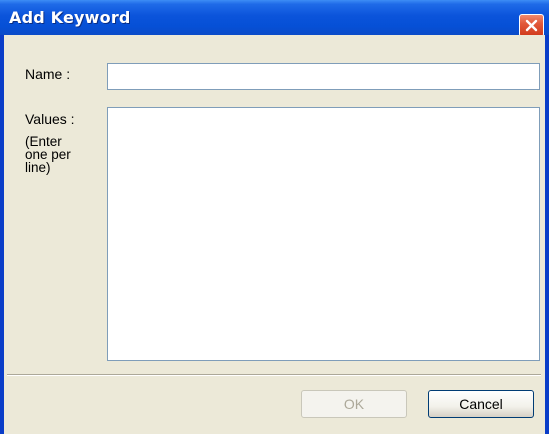  I want to click on separator, so click(274, 375).